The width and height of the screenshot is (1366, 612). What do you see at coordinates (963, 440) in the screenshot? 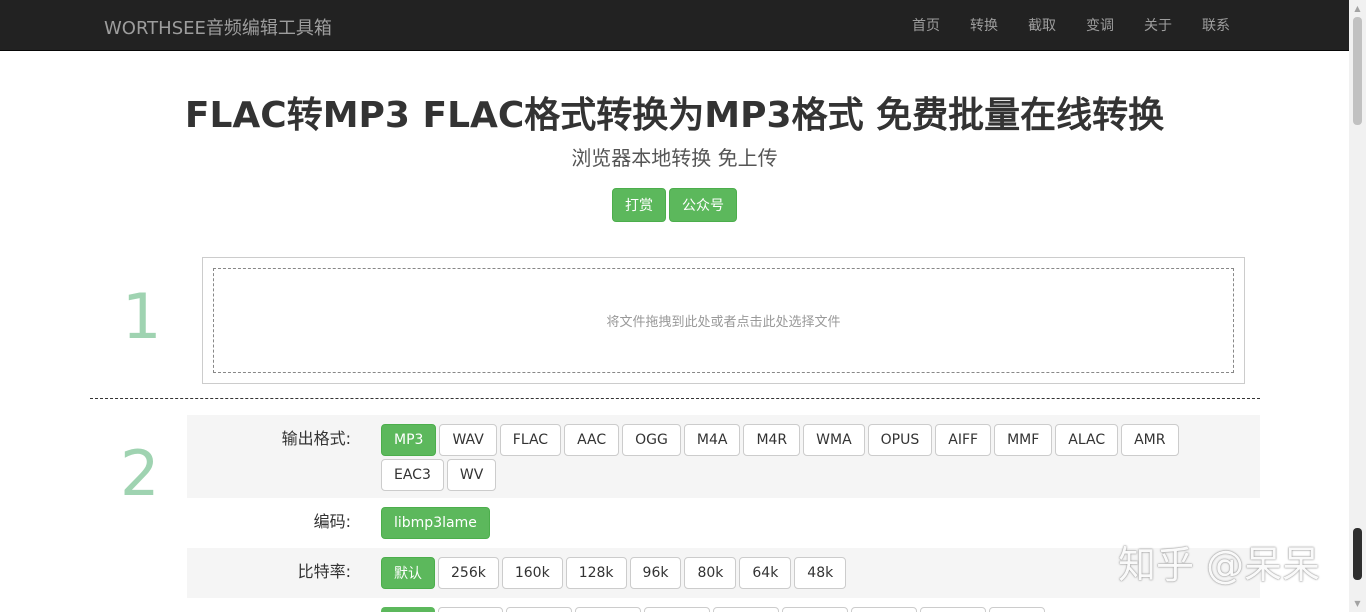
I see `format-option-aiff: AIFF` at bounding box center [963, 440].